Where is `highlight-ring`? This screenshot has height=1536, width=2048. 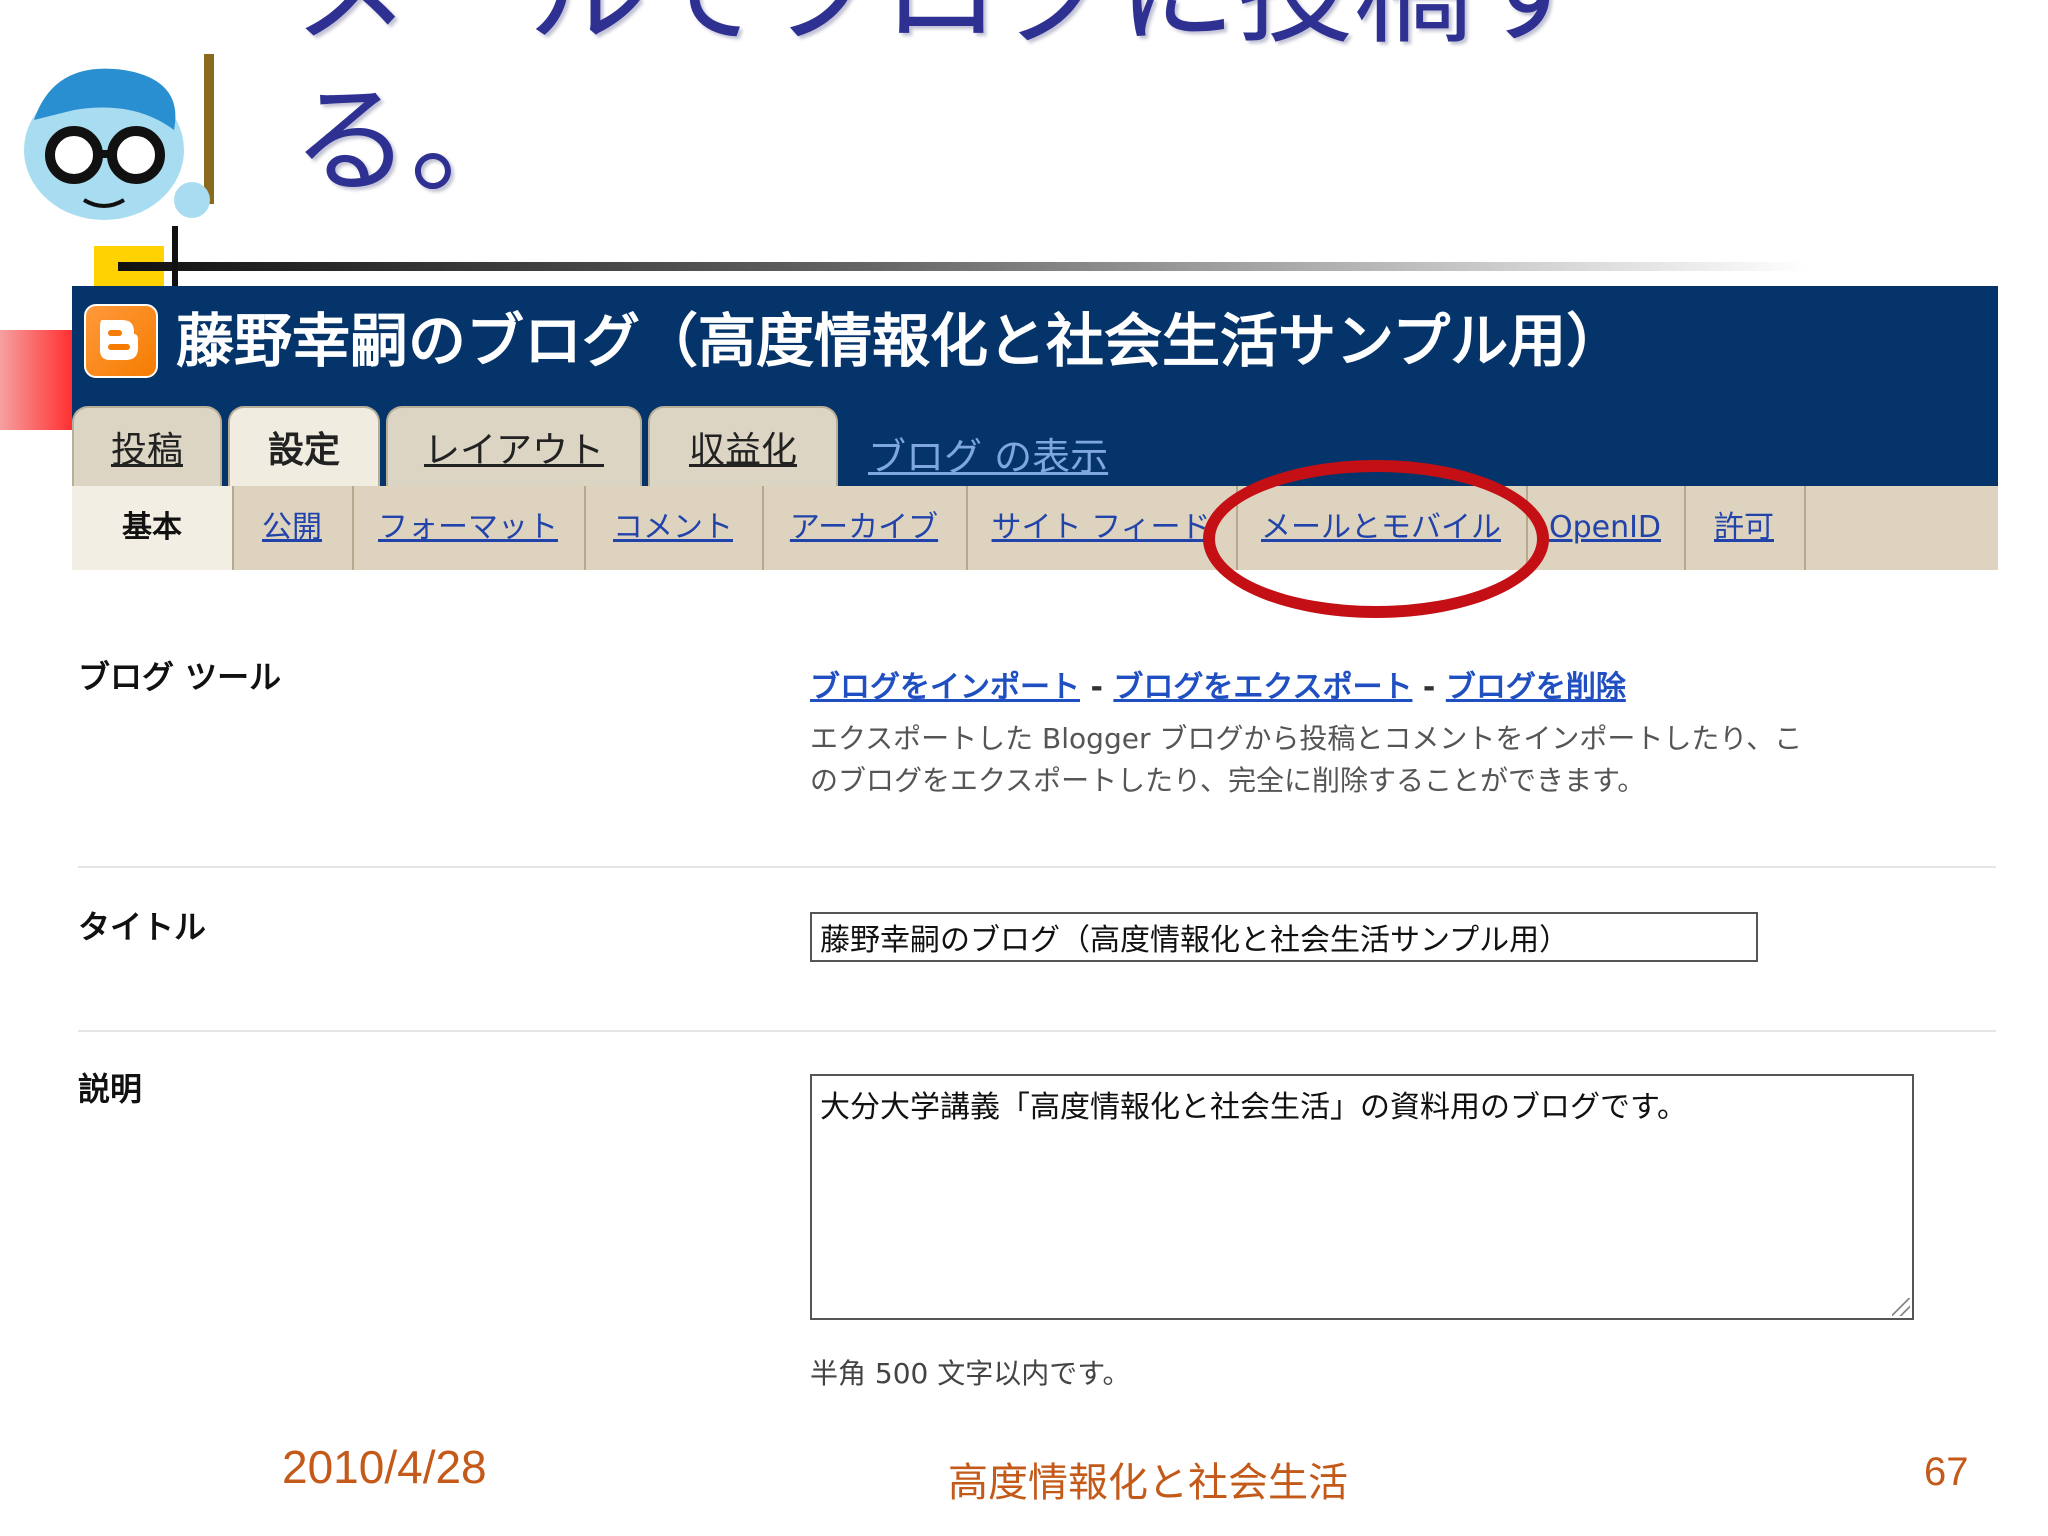
highlight-ring is located at coordinates (1376, 539).